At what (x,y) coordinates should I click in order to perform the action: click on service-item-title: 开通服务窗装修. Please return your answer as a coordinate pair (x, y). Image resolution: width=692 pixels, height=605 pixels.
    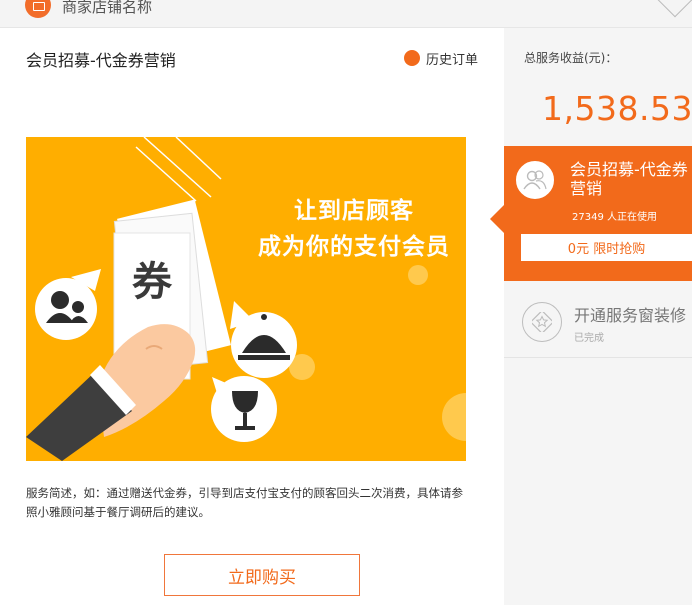
    Looking at the image, I should click on (630, 315).